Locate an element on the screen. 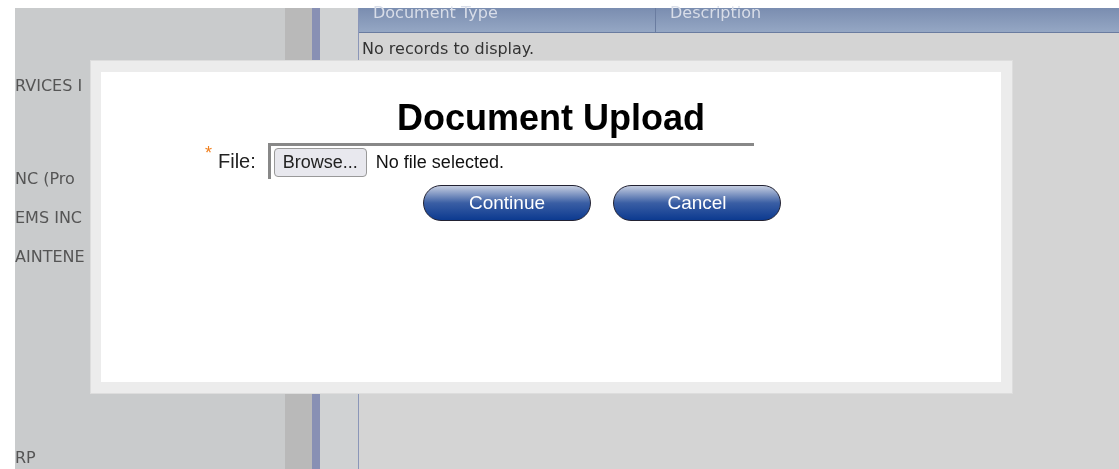 Image resolution: width=1119 pixels, height=469 pixels. sidebar-item: RVICES I is located at coordinates (52, 86).